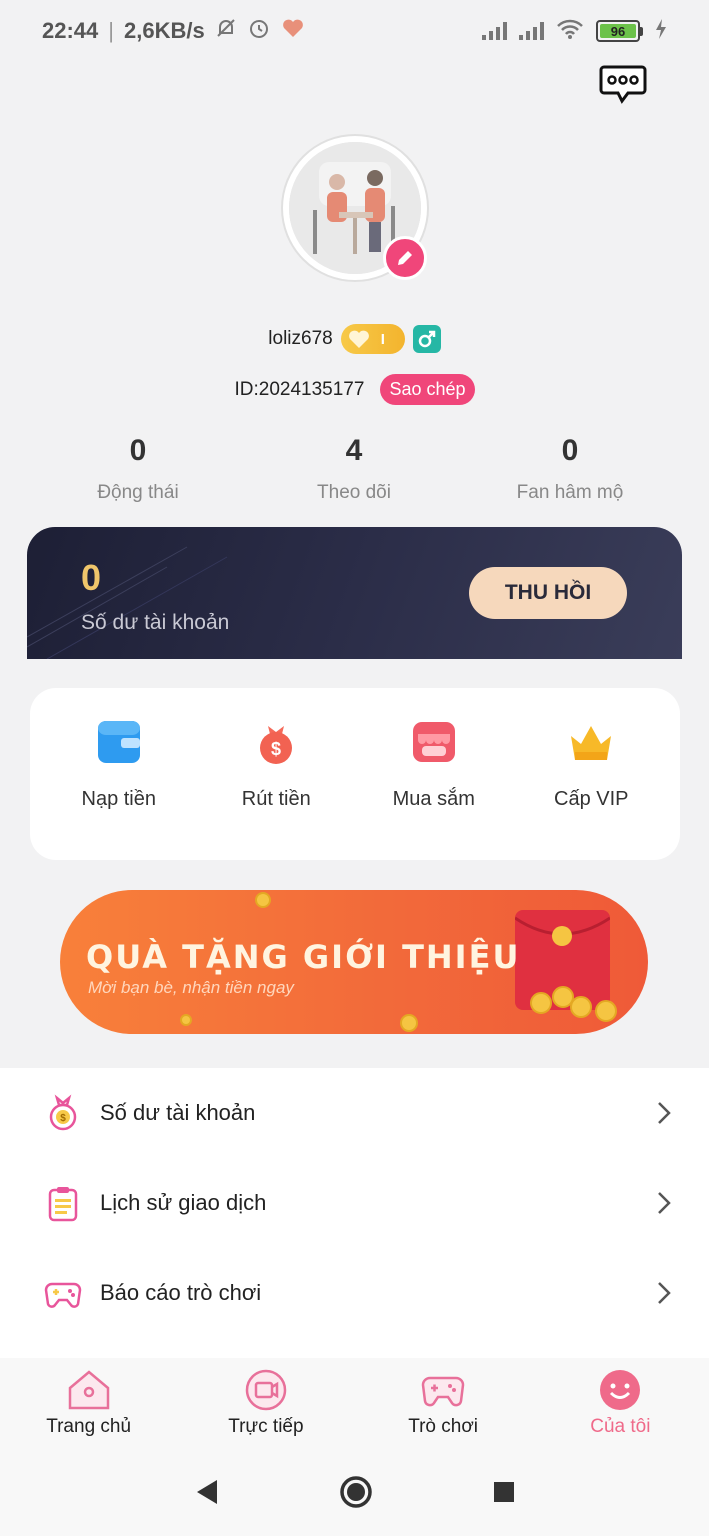 This screenshot has height=1536, width=709. I want to click on stat-value: 4, so click(354, 450).